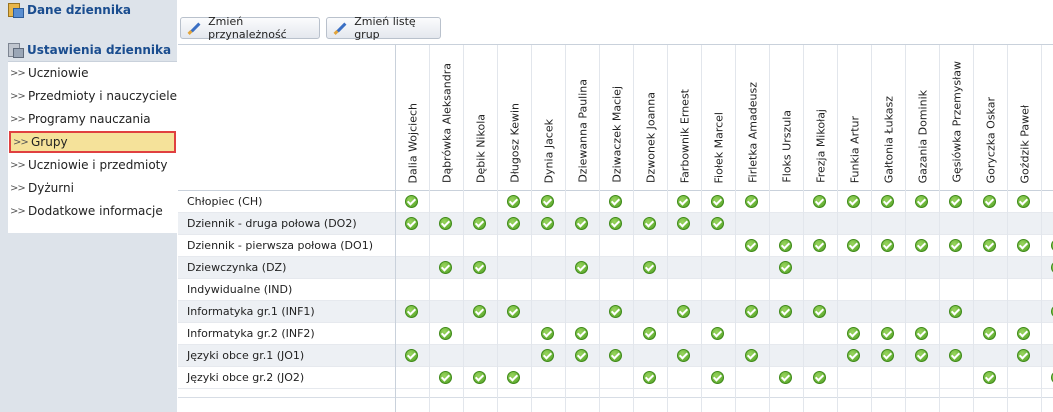 This screenshot has height=412, width=1053. What do you see at coordinates (92, 188) in the screenshot?
I see `sidebar-item-dy-urni: >> Dyżurni` at bounding box center [92, 188].